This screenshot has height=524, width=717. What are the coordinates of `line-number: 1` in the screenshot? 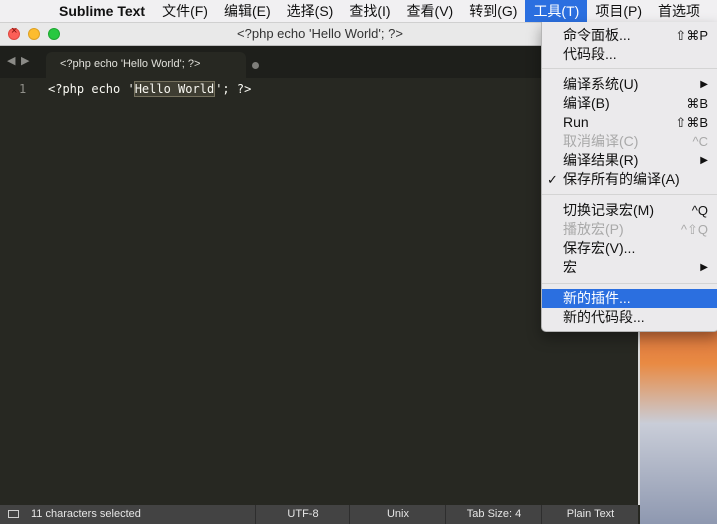 It's located at (23, 89).